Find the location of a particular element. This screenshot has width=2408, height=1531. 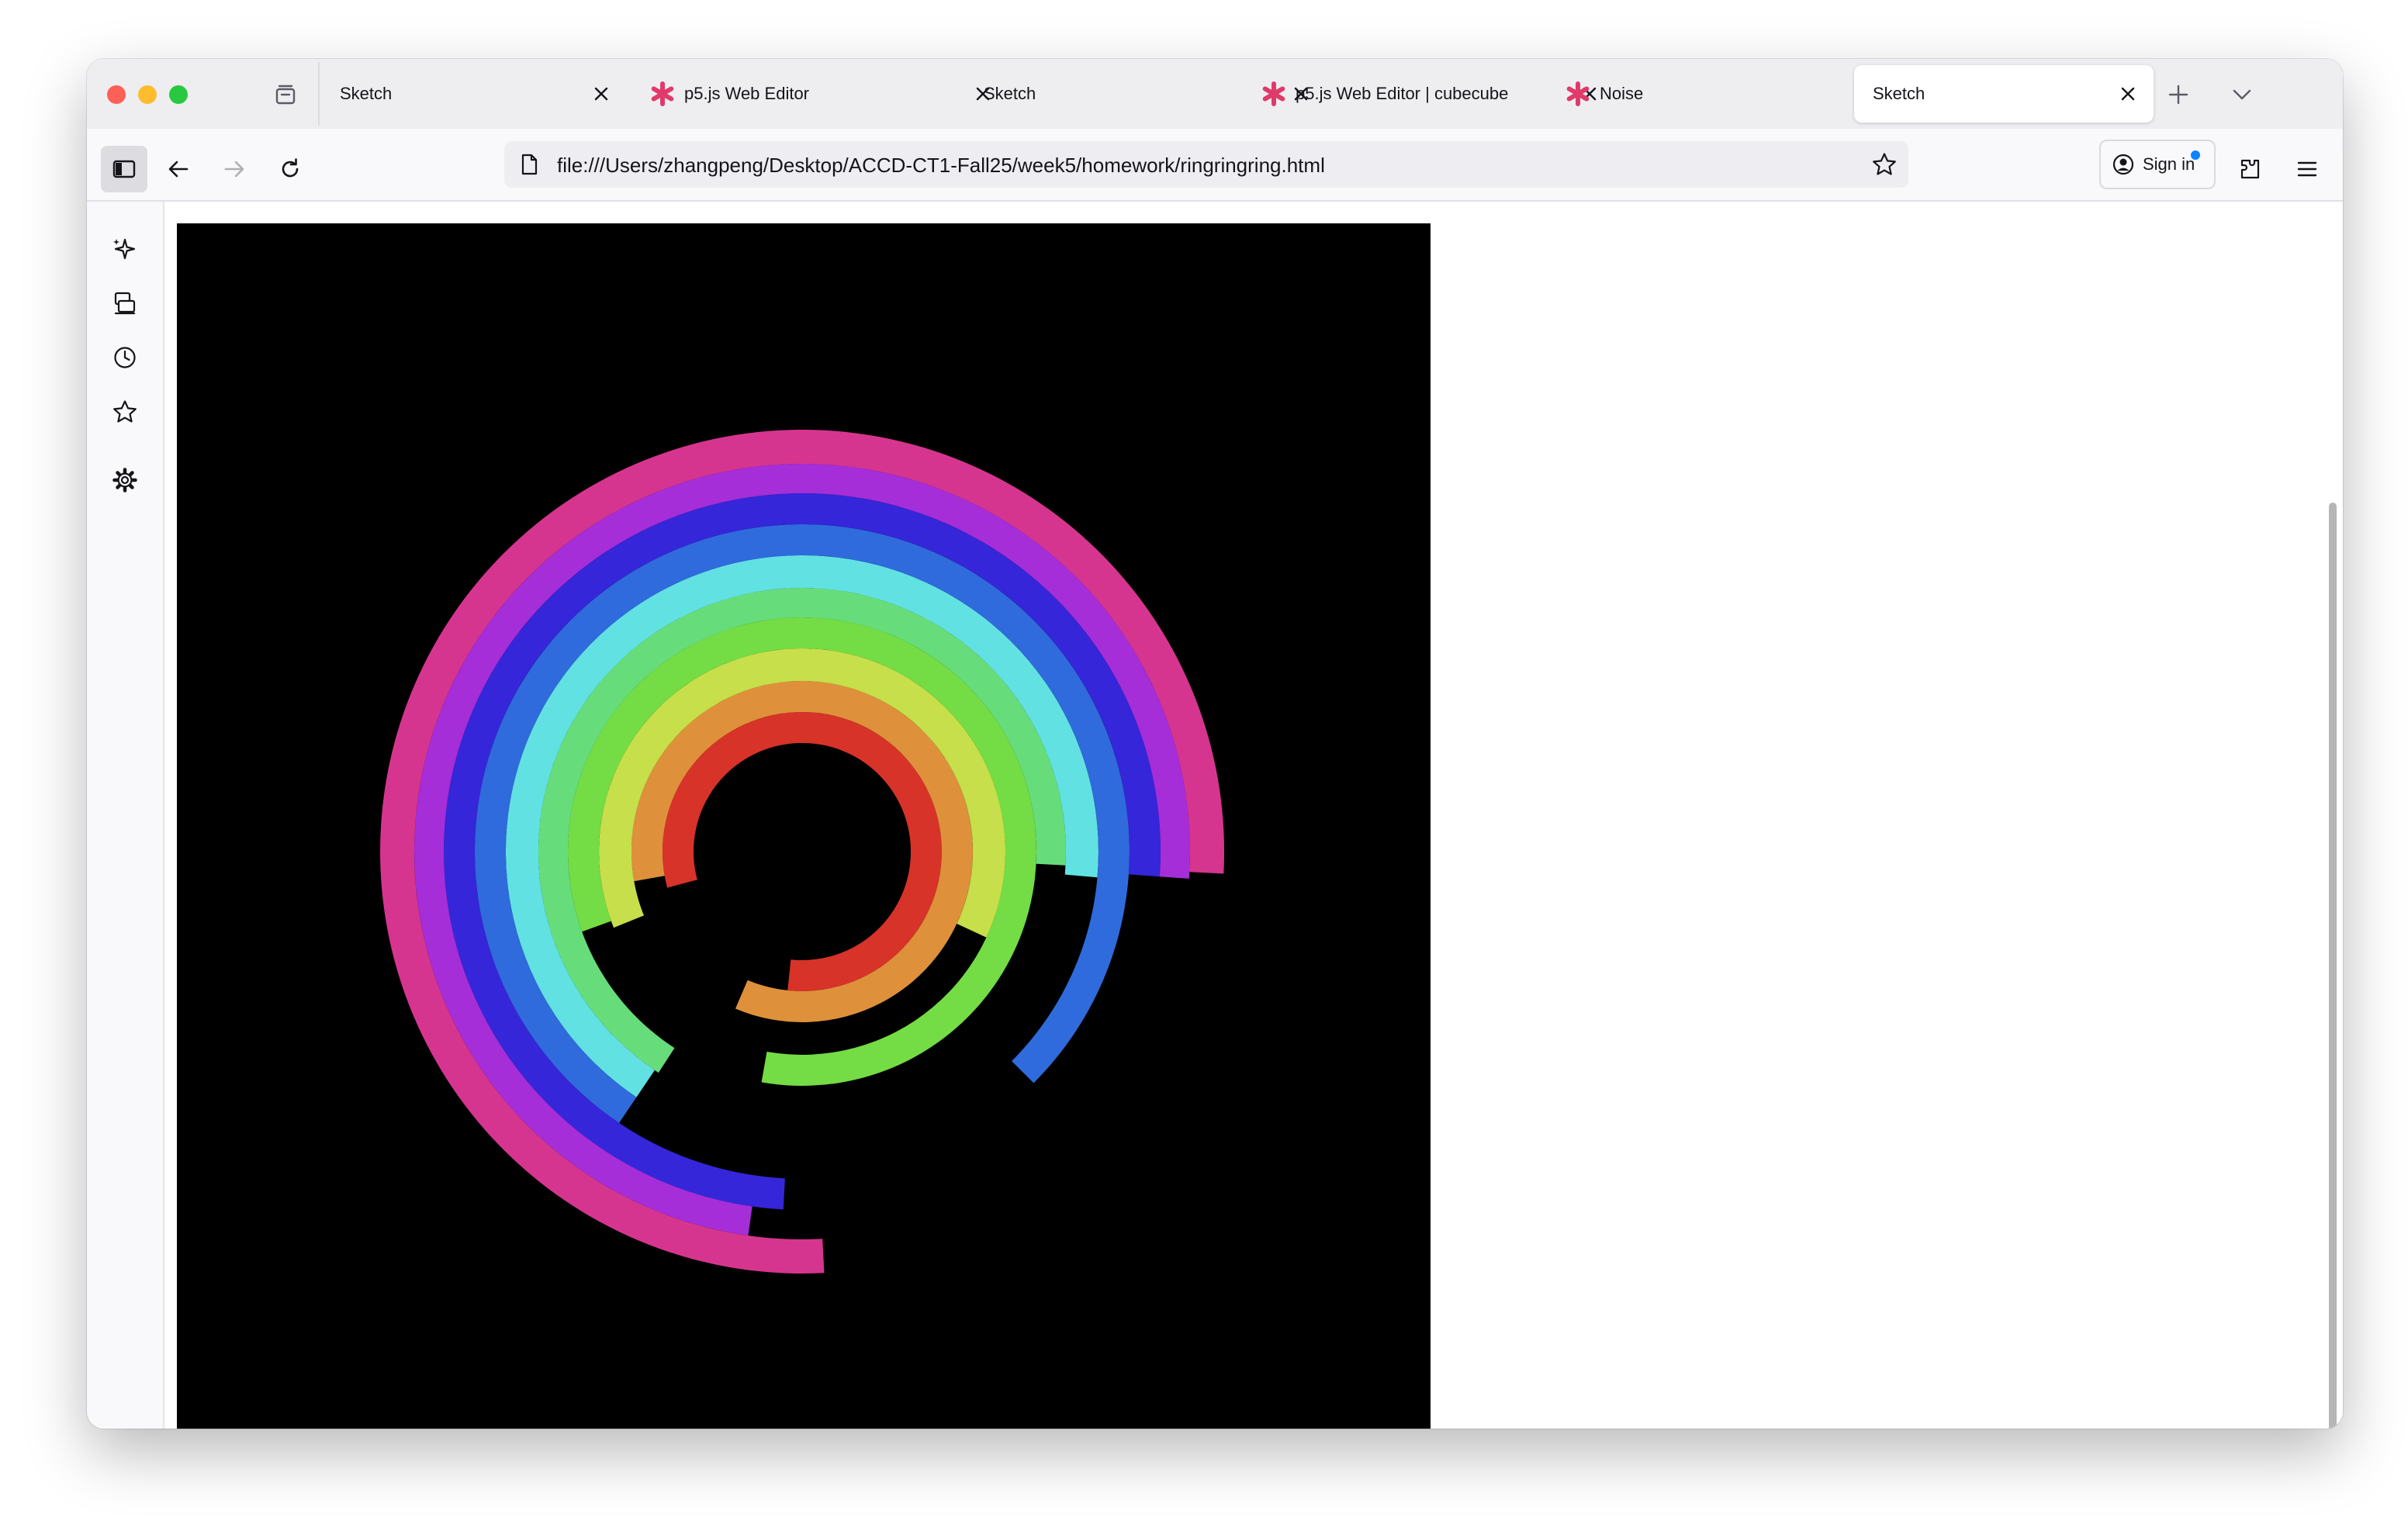

bookmarks-icon is located at coordinates (125, 411).